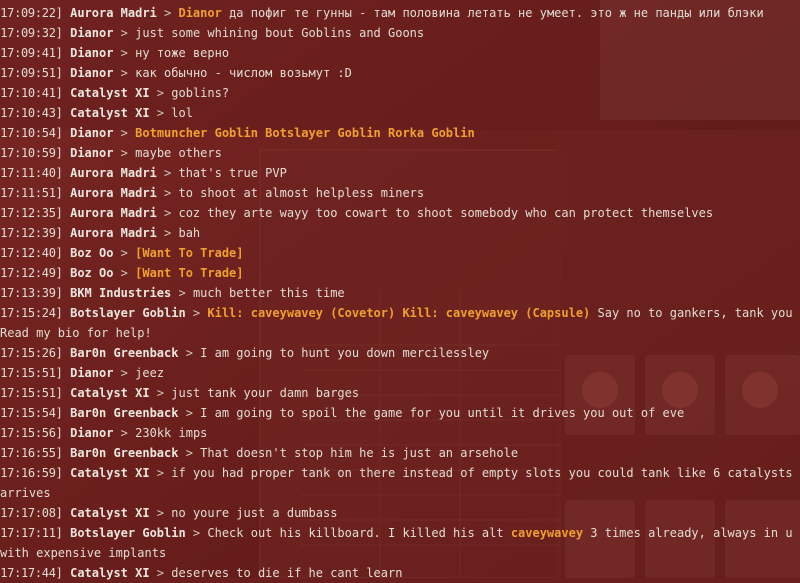 This screenshot has width=800, height=583. I want to click on message-text: just tank your damn barges, so click(265, 393).